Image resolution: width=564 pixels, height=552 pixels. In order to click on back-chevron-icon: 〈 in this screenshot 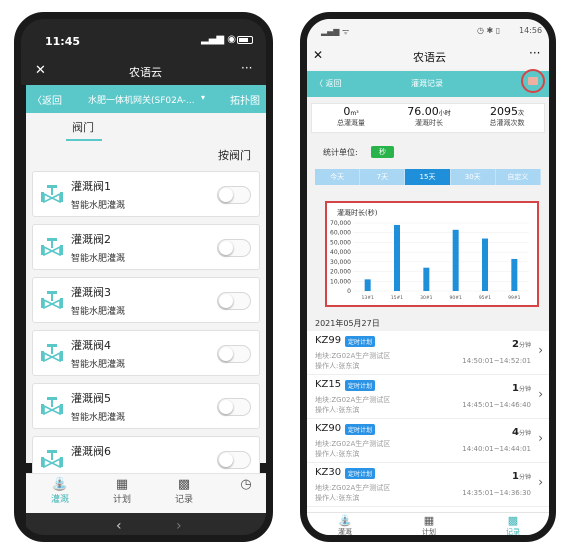, I will do `click(37, 101)`.